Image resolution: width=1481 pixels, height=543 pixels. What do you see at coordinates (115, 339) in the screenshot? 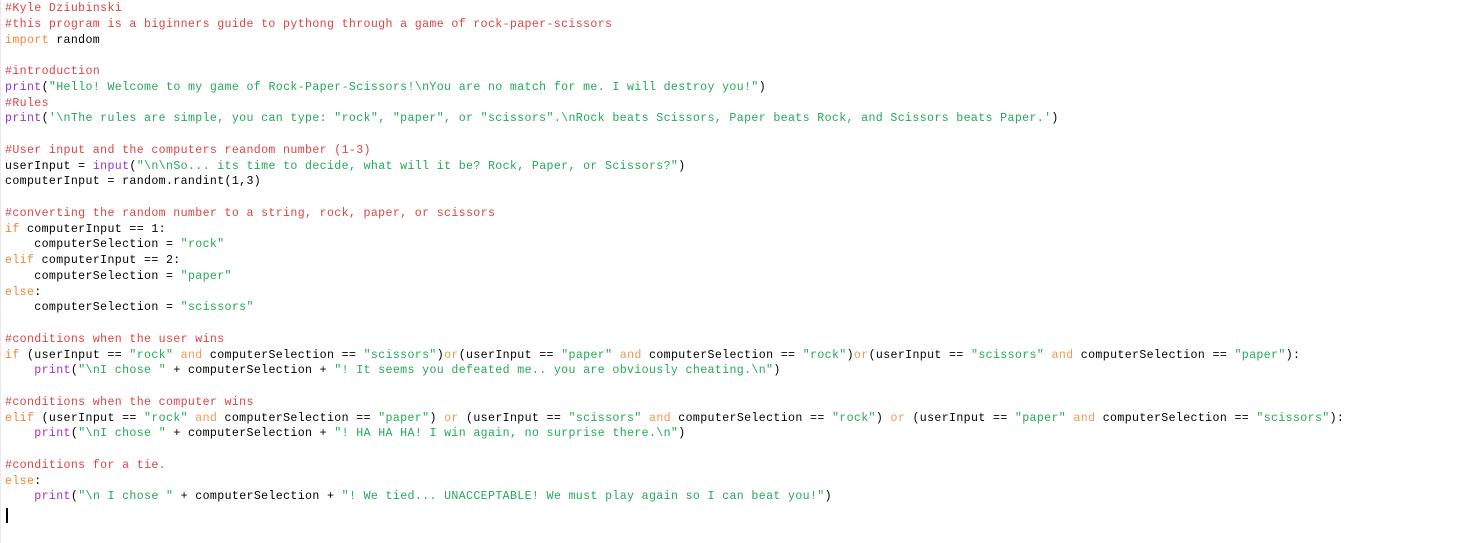
I see `token-comment: #conditions when the user wins` at bounding box center [115, 339].